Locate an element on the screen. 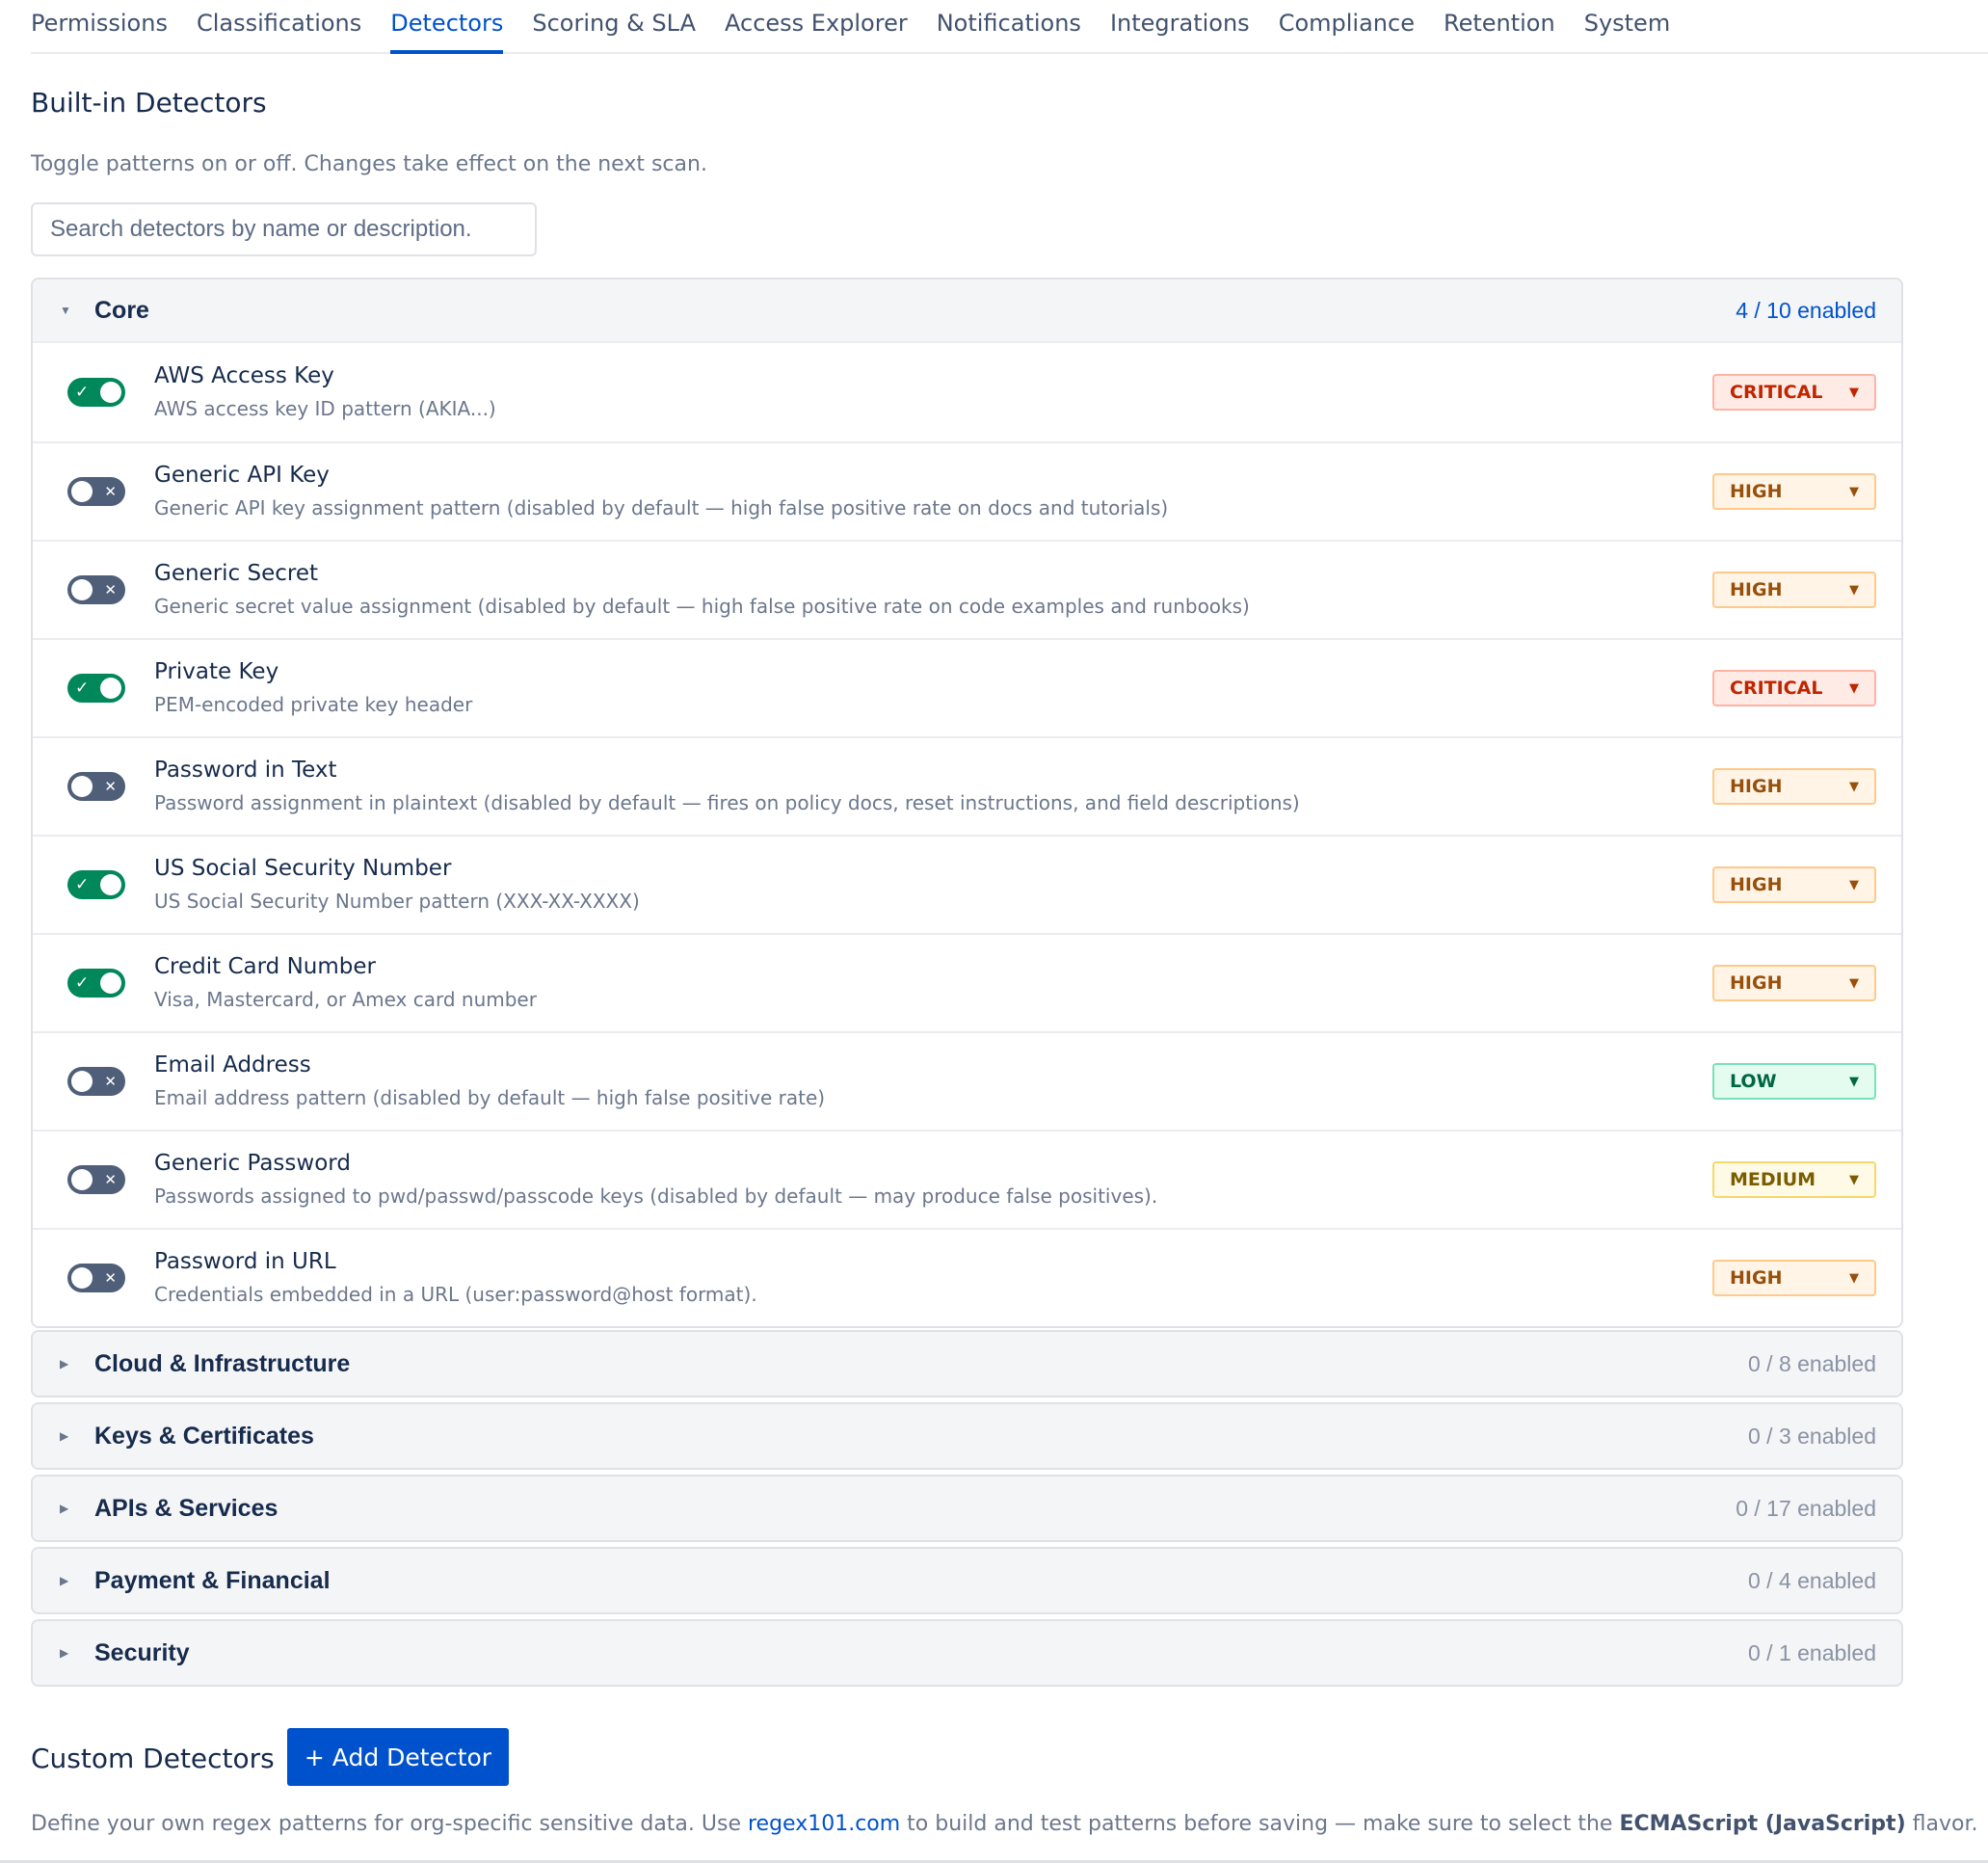 The image size is (1988, 1863). group-title: Payment & Financial is located at coordinates (212, 1580).